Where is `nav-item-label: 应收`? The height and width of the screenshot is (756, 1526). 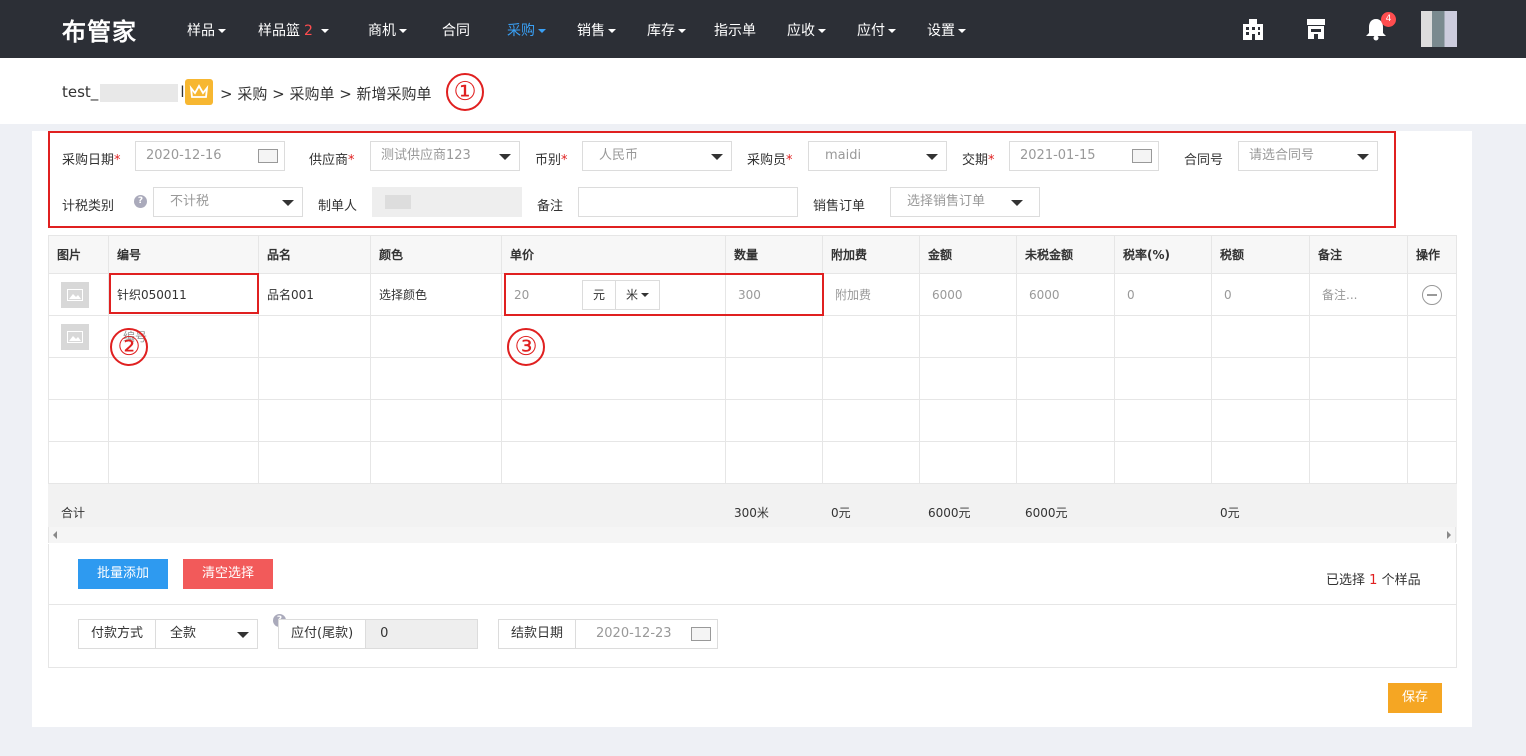
nav-item-label: 应收 is located at coordinates (801, 31).